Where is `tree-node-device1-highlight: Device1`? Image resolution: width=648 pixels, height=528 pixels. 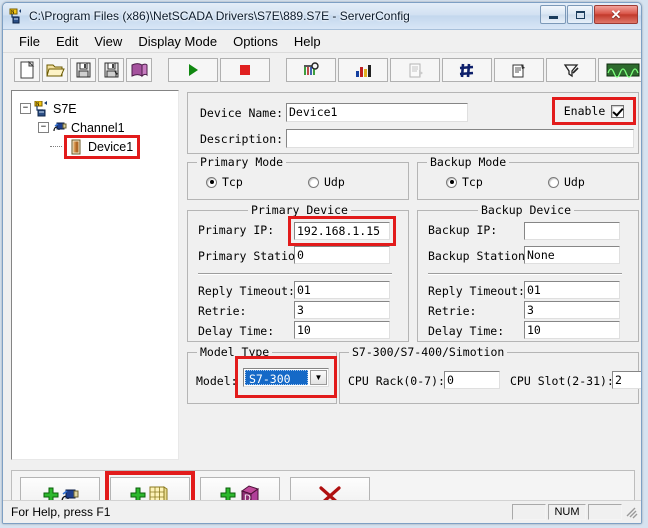
tree-node-device1-highlight: Device1 is located at coordinates (102, 146).